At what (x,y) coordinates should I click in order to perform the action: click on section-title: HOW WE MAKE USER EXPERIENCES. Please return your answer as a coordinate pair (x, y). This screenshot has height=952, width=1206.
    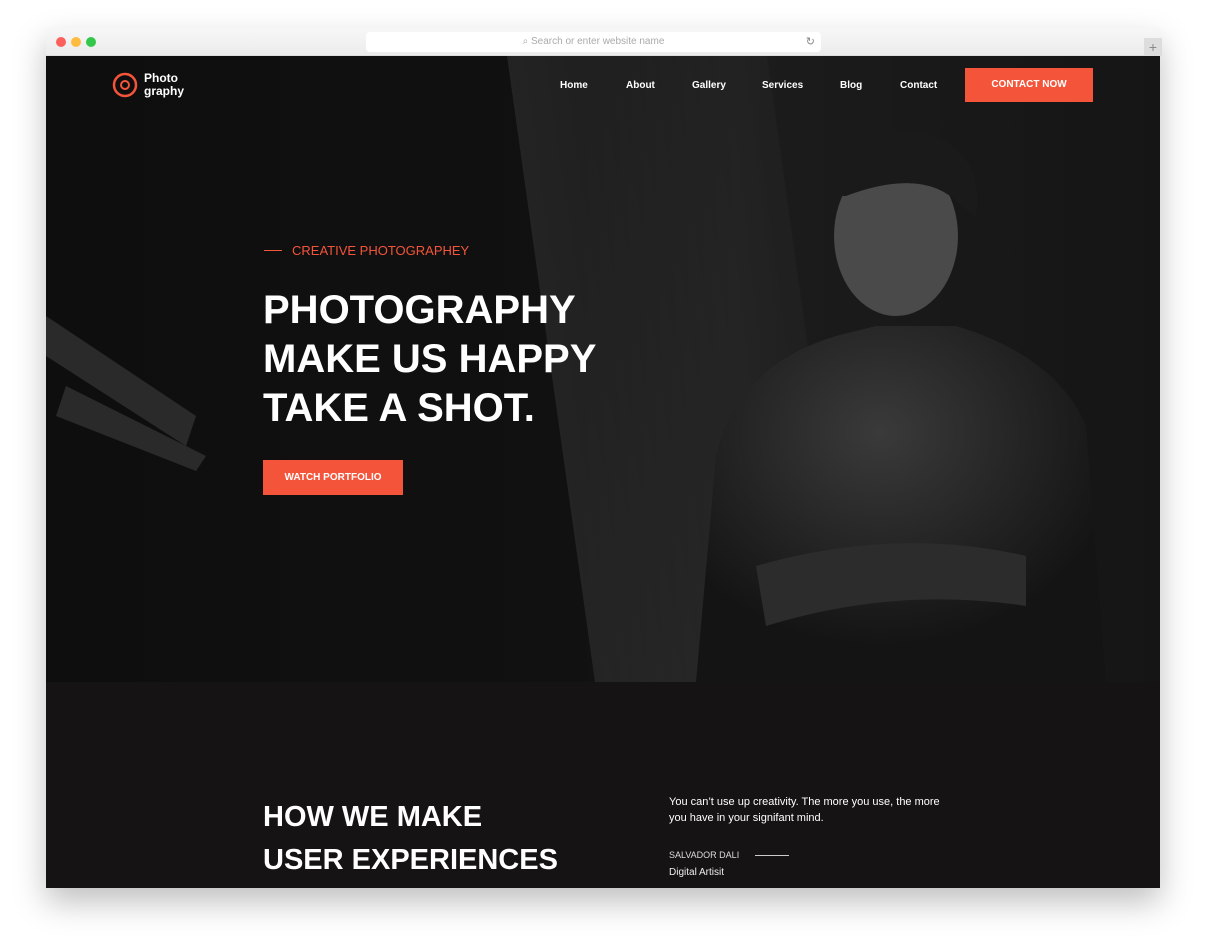
    Looking at the image, I should click on (410, 839).